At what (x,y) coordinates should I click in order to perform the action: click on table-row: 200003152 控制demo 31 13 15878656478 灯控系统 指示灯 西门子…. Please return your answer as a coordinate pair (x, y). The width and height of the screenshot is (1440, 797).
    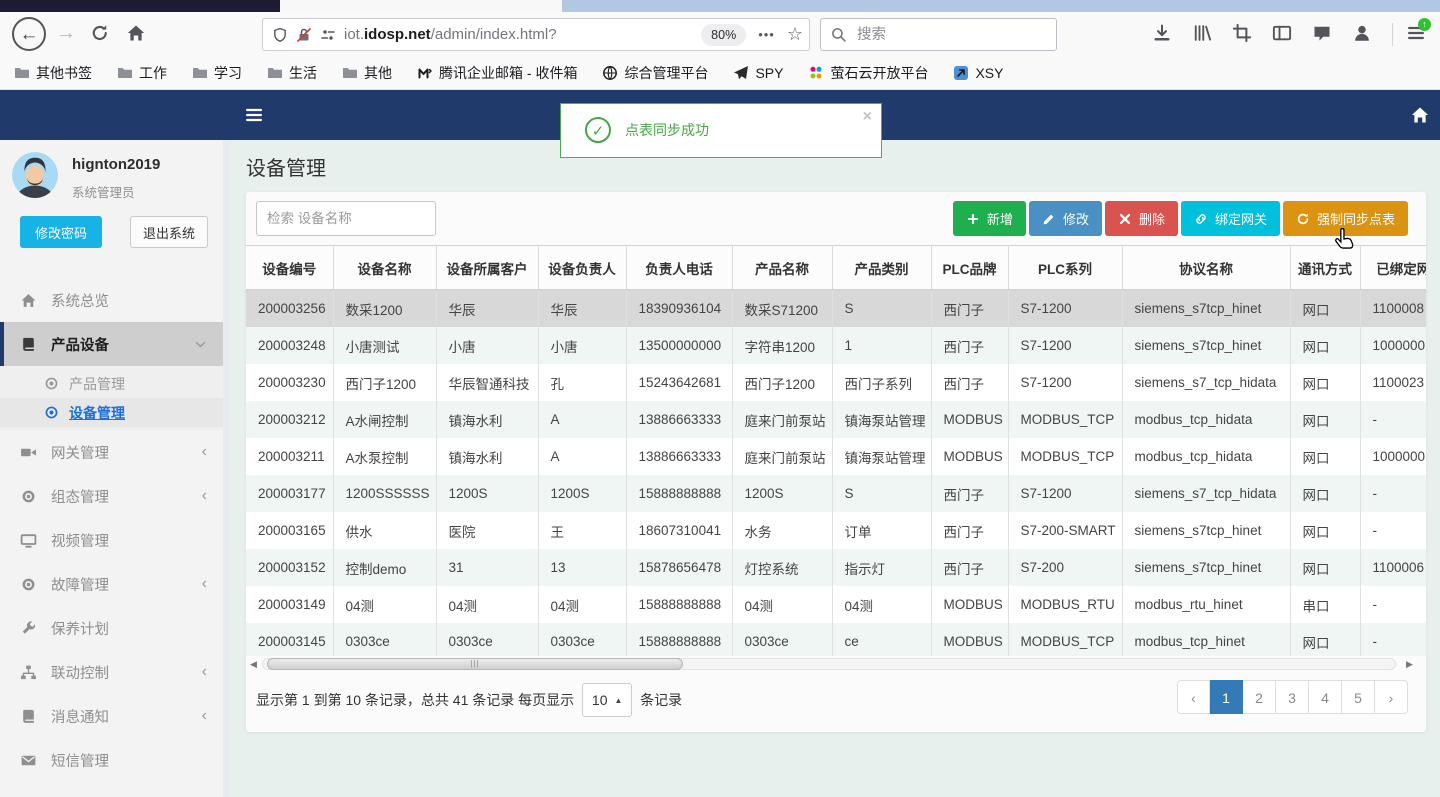
    Looking at the image, I should click on (836, 567).